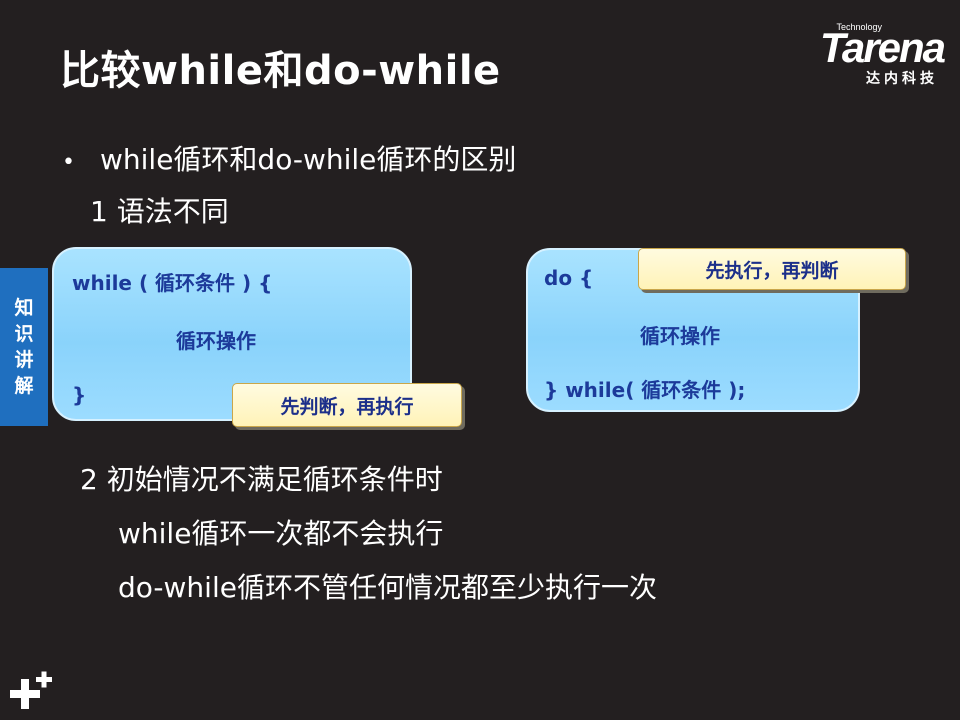 The height and width of the screenshot is (720, 960). Describe the element at coordinates (882, 47) in the screenshot. I see `logo-word: Tarena` at that location.